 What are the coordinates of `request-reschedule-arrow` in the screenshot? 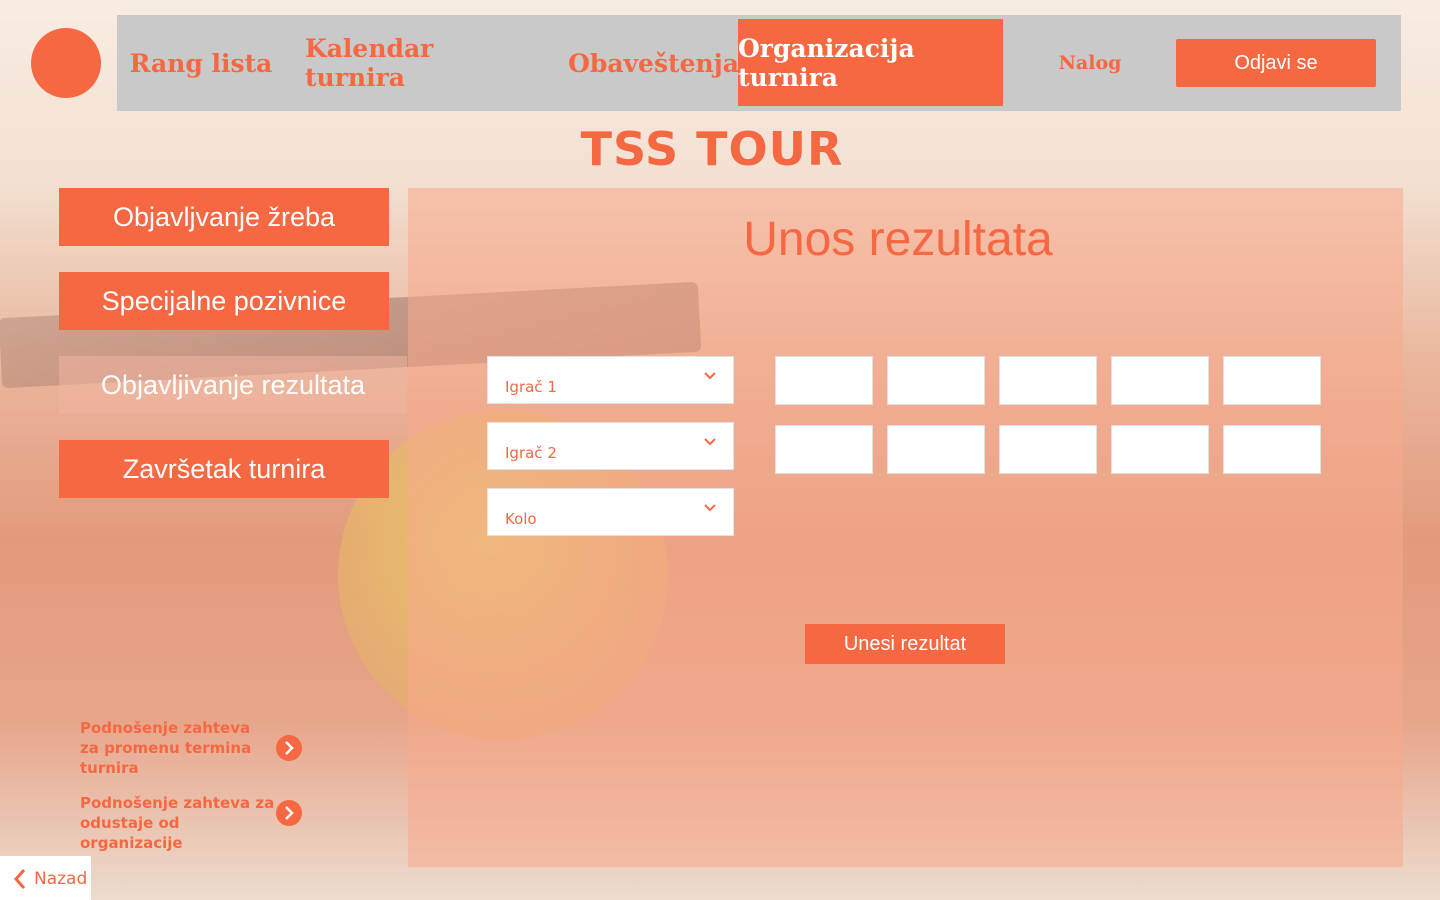 It's located at (289, 748).